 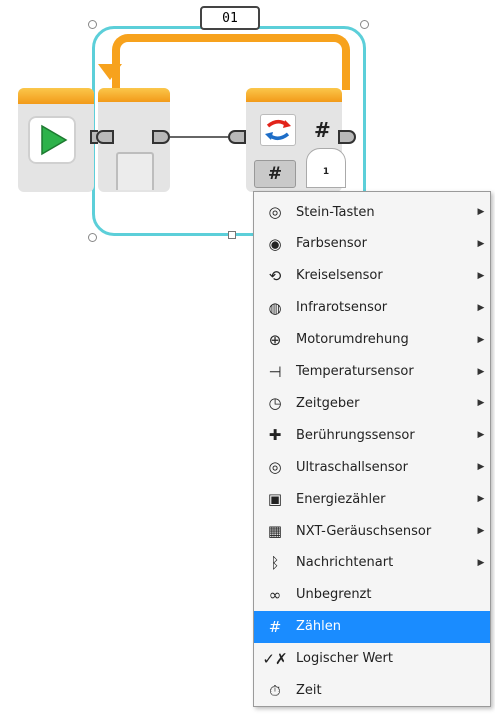 What do you see at coordinates (275, 371) in the screenshot?
I see `temperature-sensor-icon: ⊣` at bounding box center [275, 371].